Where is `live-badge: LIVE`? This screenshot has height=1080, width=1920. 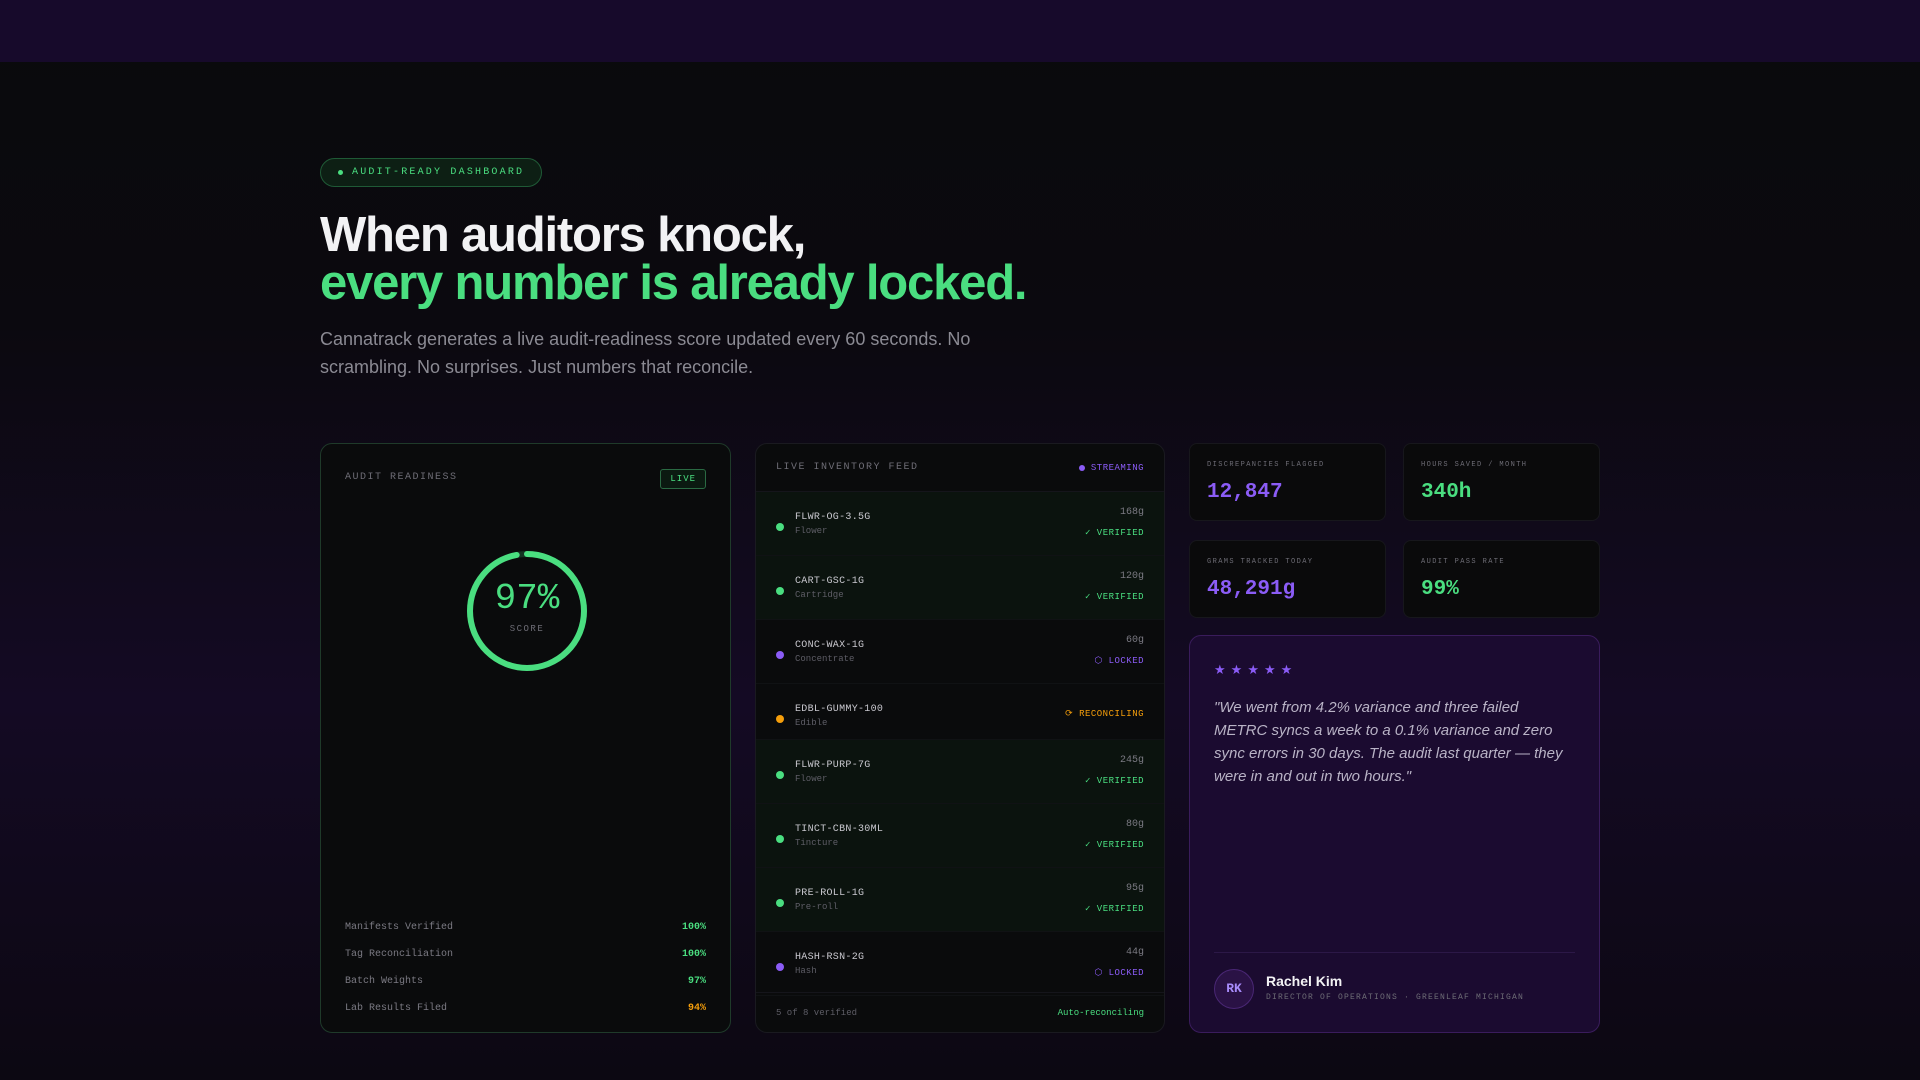
live-badge: LIVE is located at coordinates (683, 479).